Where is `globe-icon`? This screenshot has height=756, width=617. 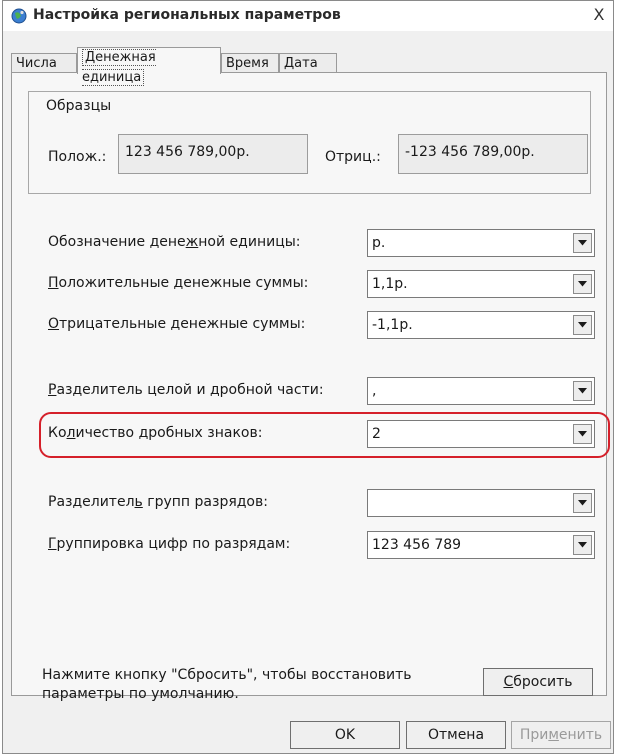 globe-icon is located at coordinates (19, 16).